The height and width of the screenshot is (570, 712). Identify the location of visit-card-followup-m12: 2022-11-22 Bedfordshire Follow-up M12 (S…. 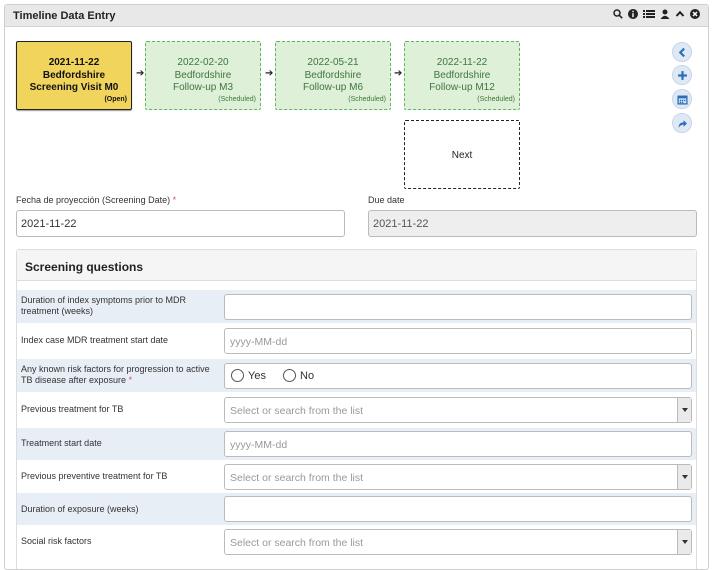
(462, 75).